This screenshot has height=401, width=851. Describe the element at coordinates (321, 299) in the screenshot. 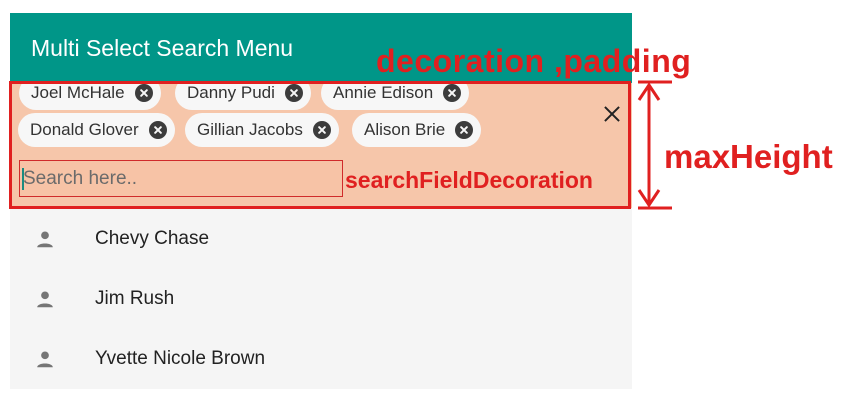

I see `list-item: Jim Rush` at that location.